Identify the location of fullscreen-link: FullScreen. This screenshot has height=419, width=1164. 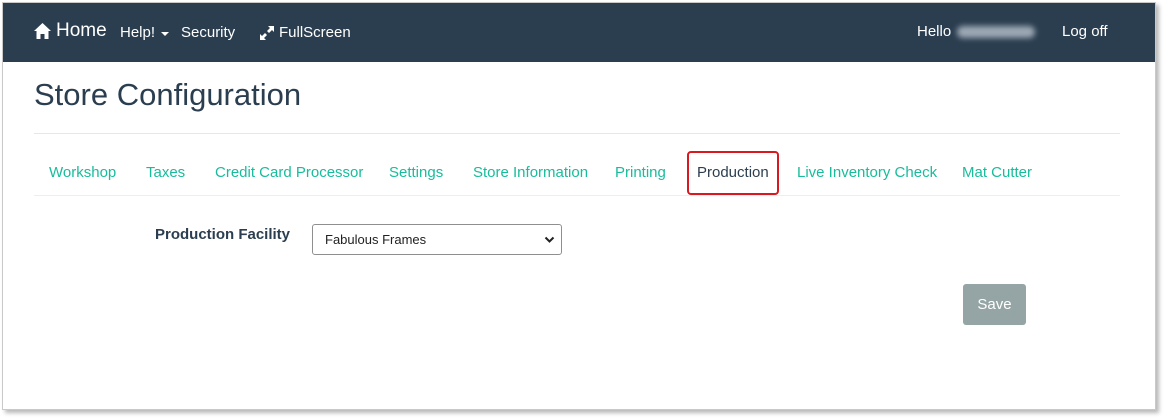
(305, 32).